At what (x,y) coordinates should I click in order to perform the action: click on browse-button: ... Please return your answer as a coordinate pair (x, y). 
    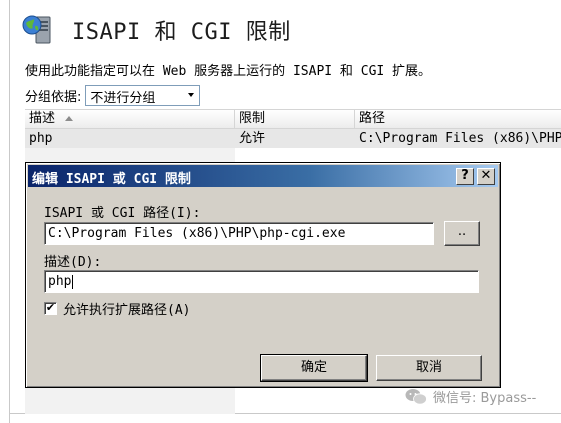
    Looking at the image, I should click on (462, 233).